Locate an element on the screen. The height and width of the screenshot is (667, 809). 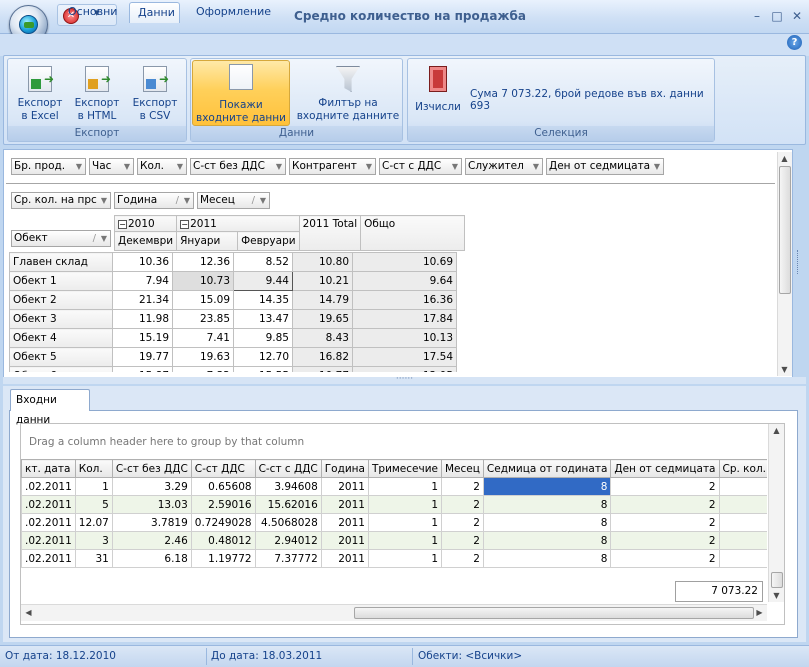
pivot-row-header: Обект 2 is located at coordinates (61, 300).